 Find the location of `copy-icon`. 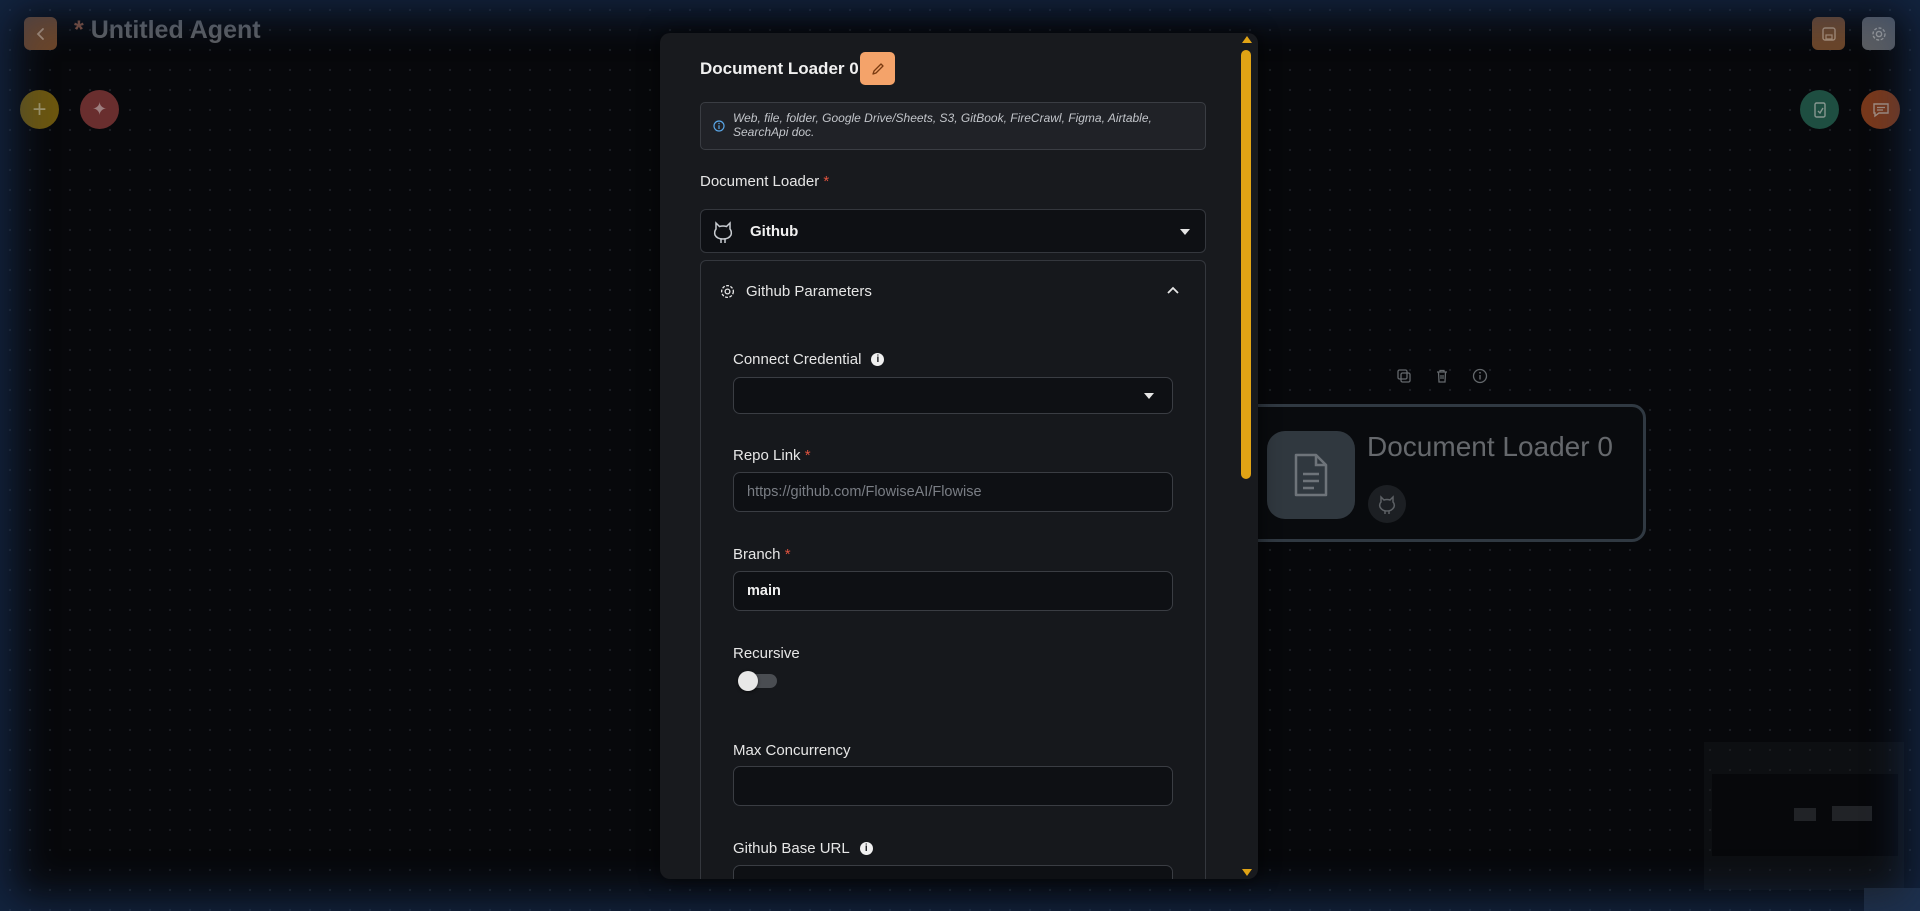

copy-icon is located at coordinates (1404, 376).